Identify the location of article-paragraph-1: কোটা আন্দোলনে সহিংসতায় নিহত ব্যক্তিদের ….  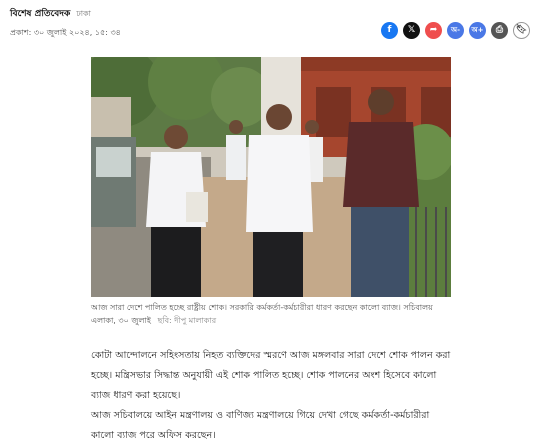
(271, 375).